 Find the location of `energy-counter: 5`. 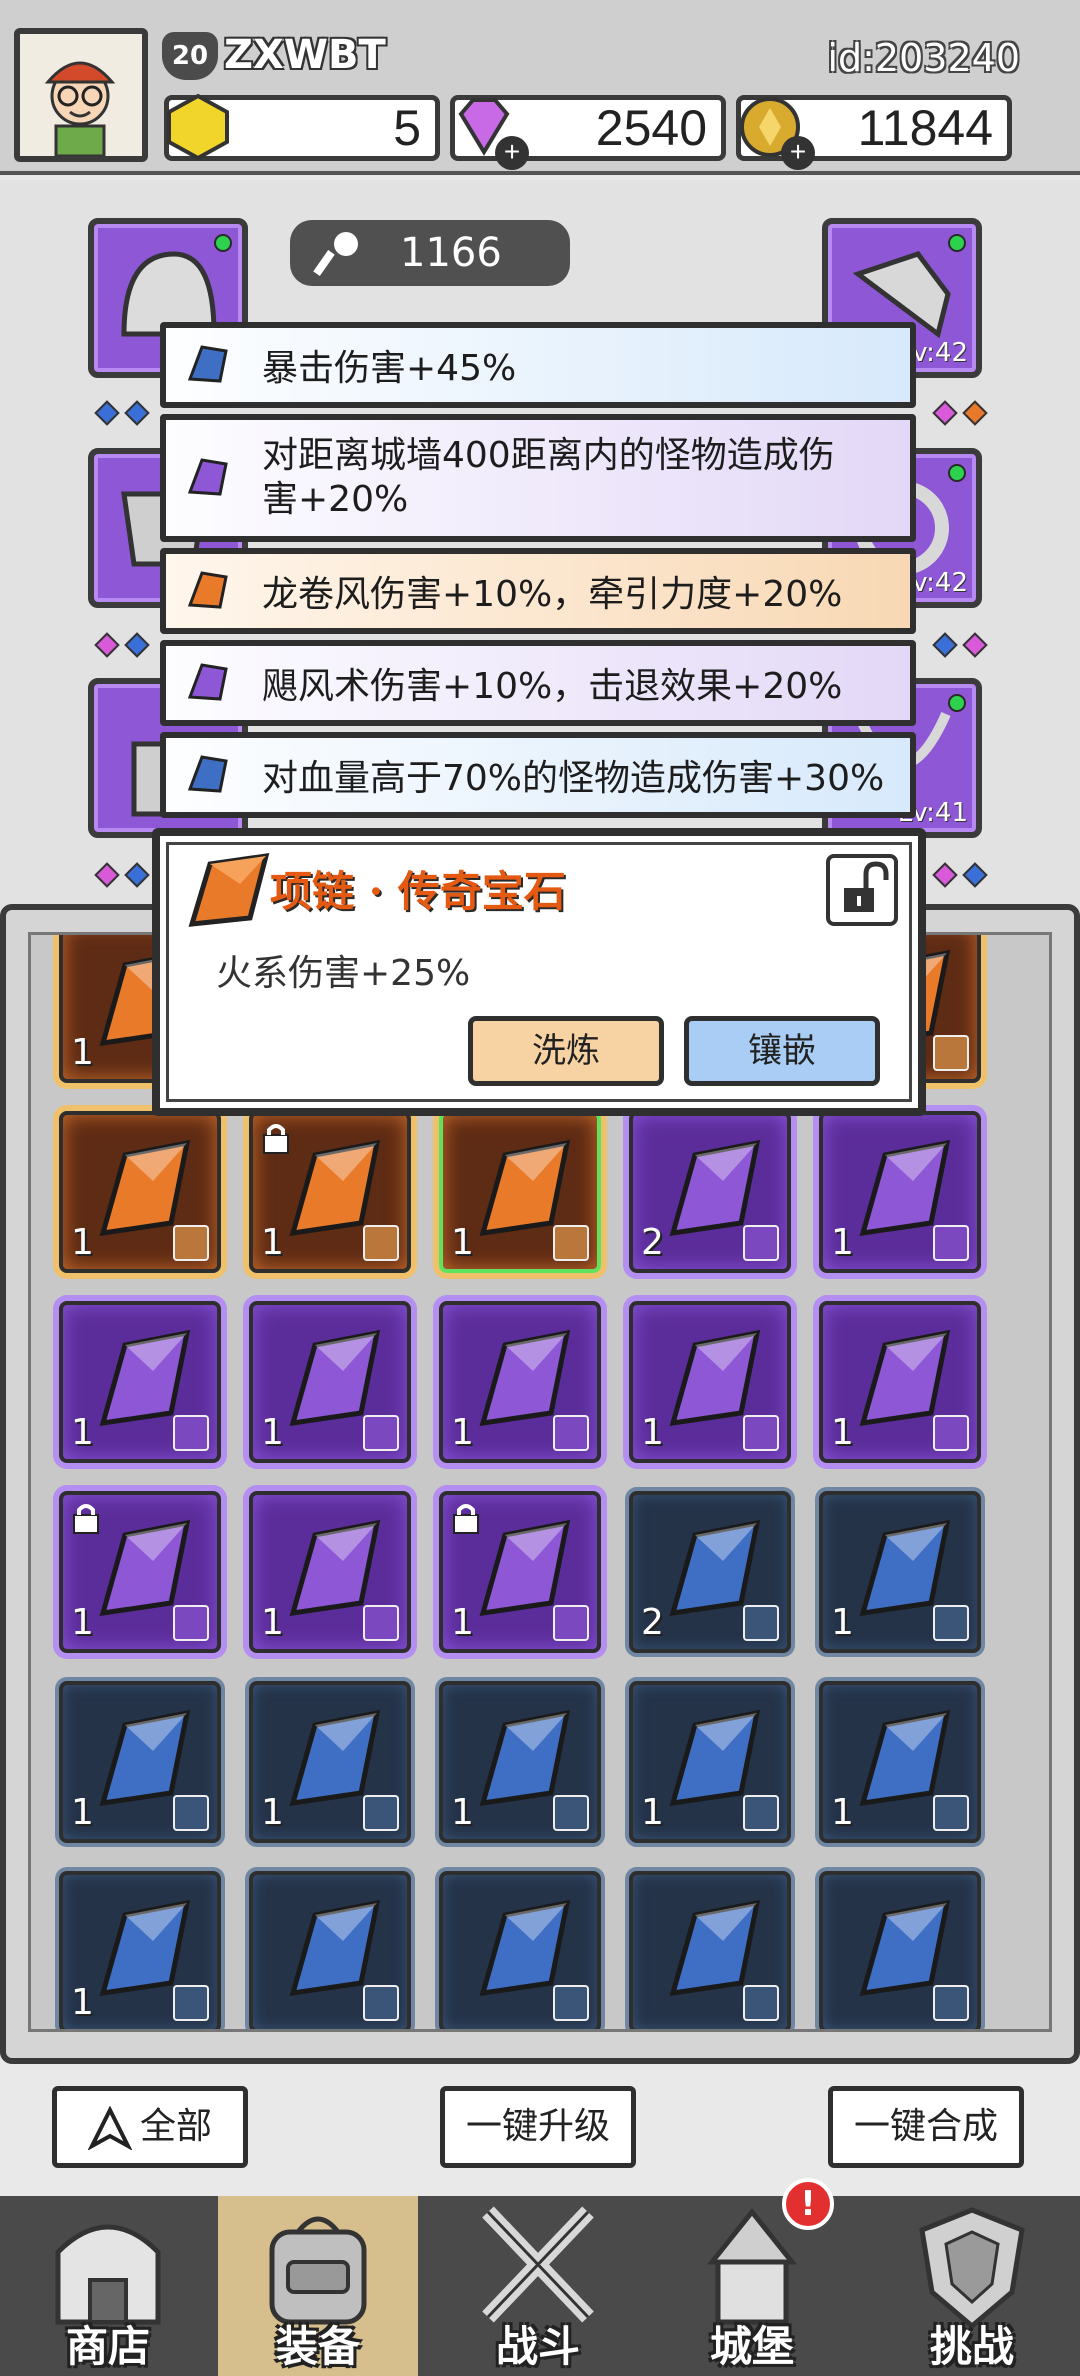

energy-counter: 5 is located at coordinates (302, 127).